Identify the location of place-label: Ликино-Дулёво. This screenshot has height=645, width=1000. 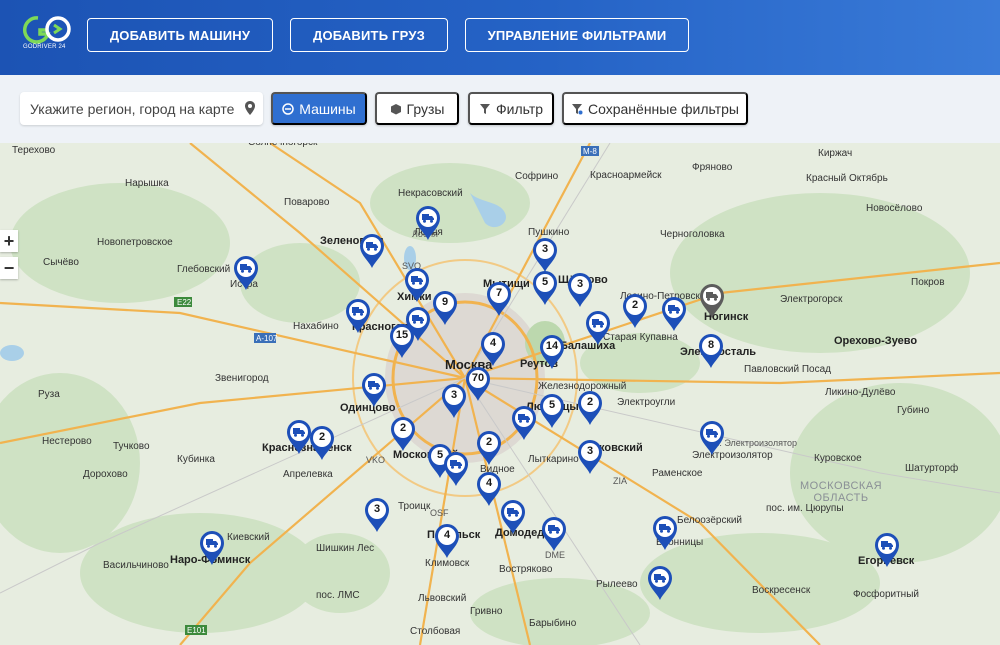
(860, 392).